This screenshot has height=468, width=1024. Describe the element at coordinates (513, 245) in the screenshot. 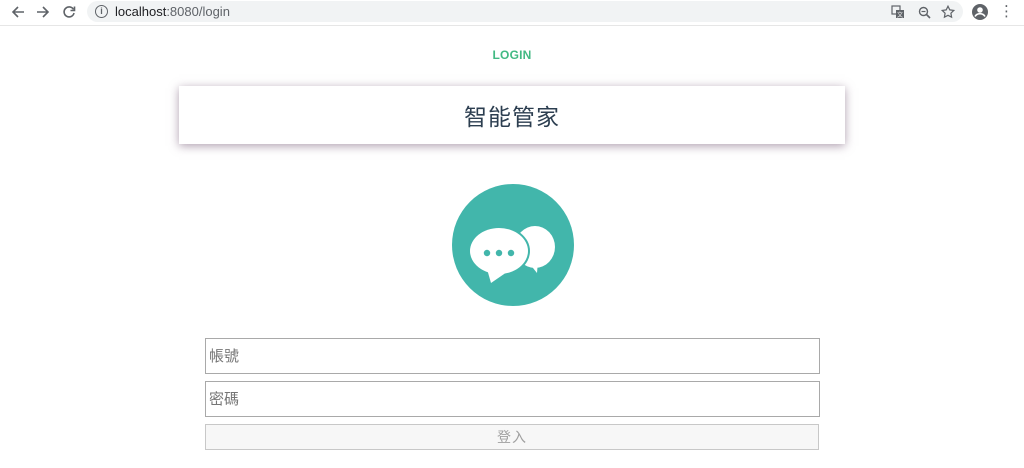

I see `chat-bubbles-icon` at that location.